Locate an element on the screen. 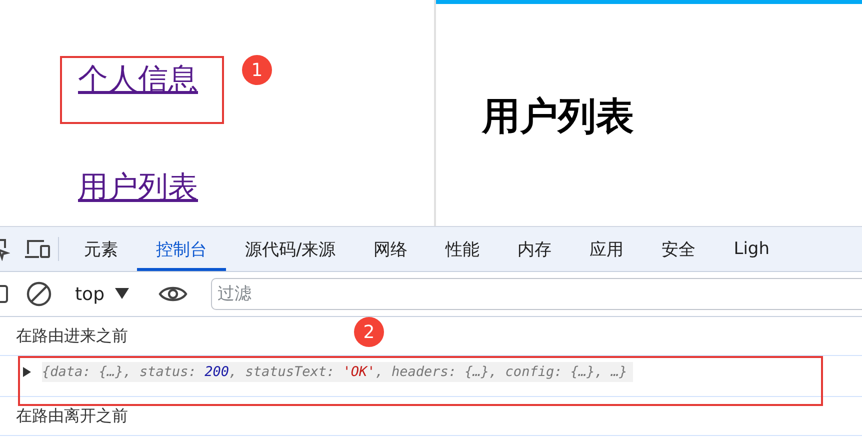 This screenshot has height=439, width=862. console-object: {data: {…}, status: 200, statusText: 'OK', headers: {…}, config: {…}, …} is located at coordinates (338, 372).